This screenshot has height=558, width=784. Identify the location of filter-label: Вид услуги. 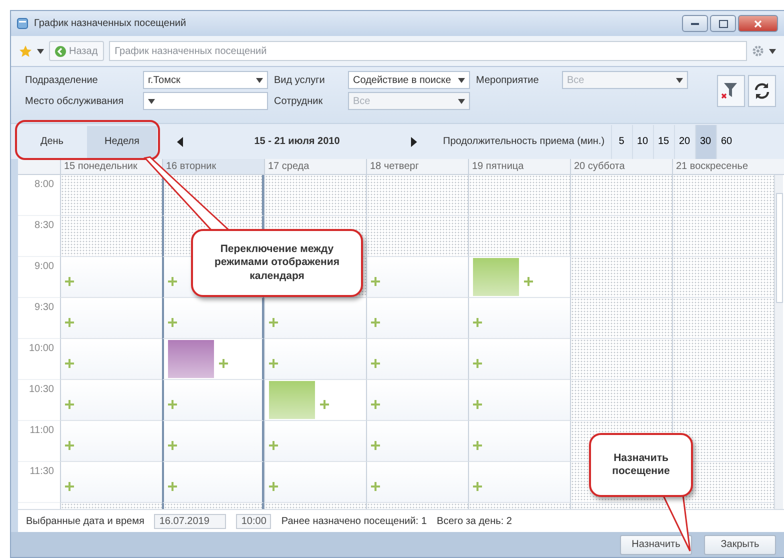
(300, 80).